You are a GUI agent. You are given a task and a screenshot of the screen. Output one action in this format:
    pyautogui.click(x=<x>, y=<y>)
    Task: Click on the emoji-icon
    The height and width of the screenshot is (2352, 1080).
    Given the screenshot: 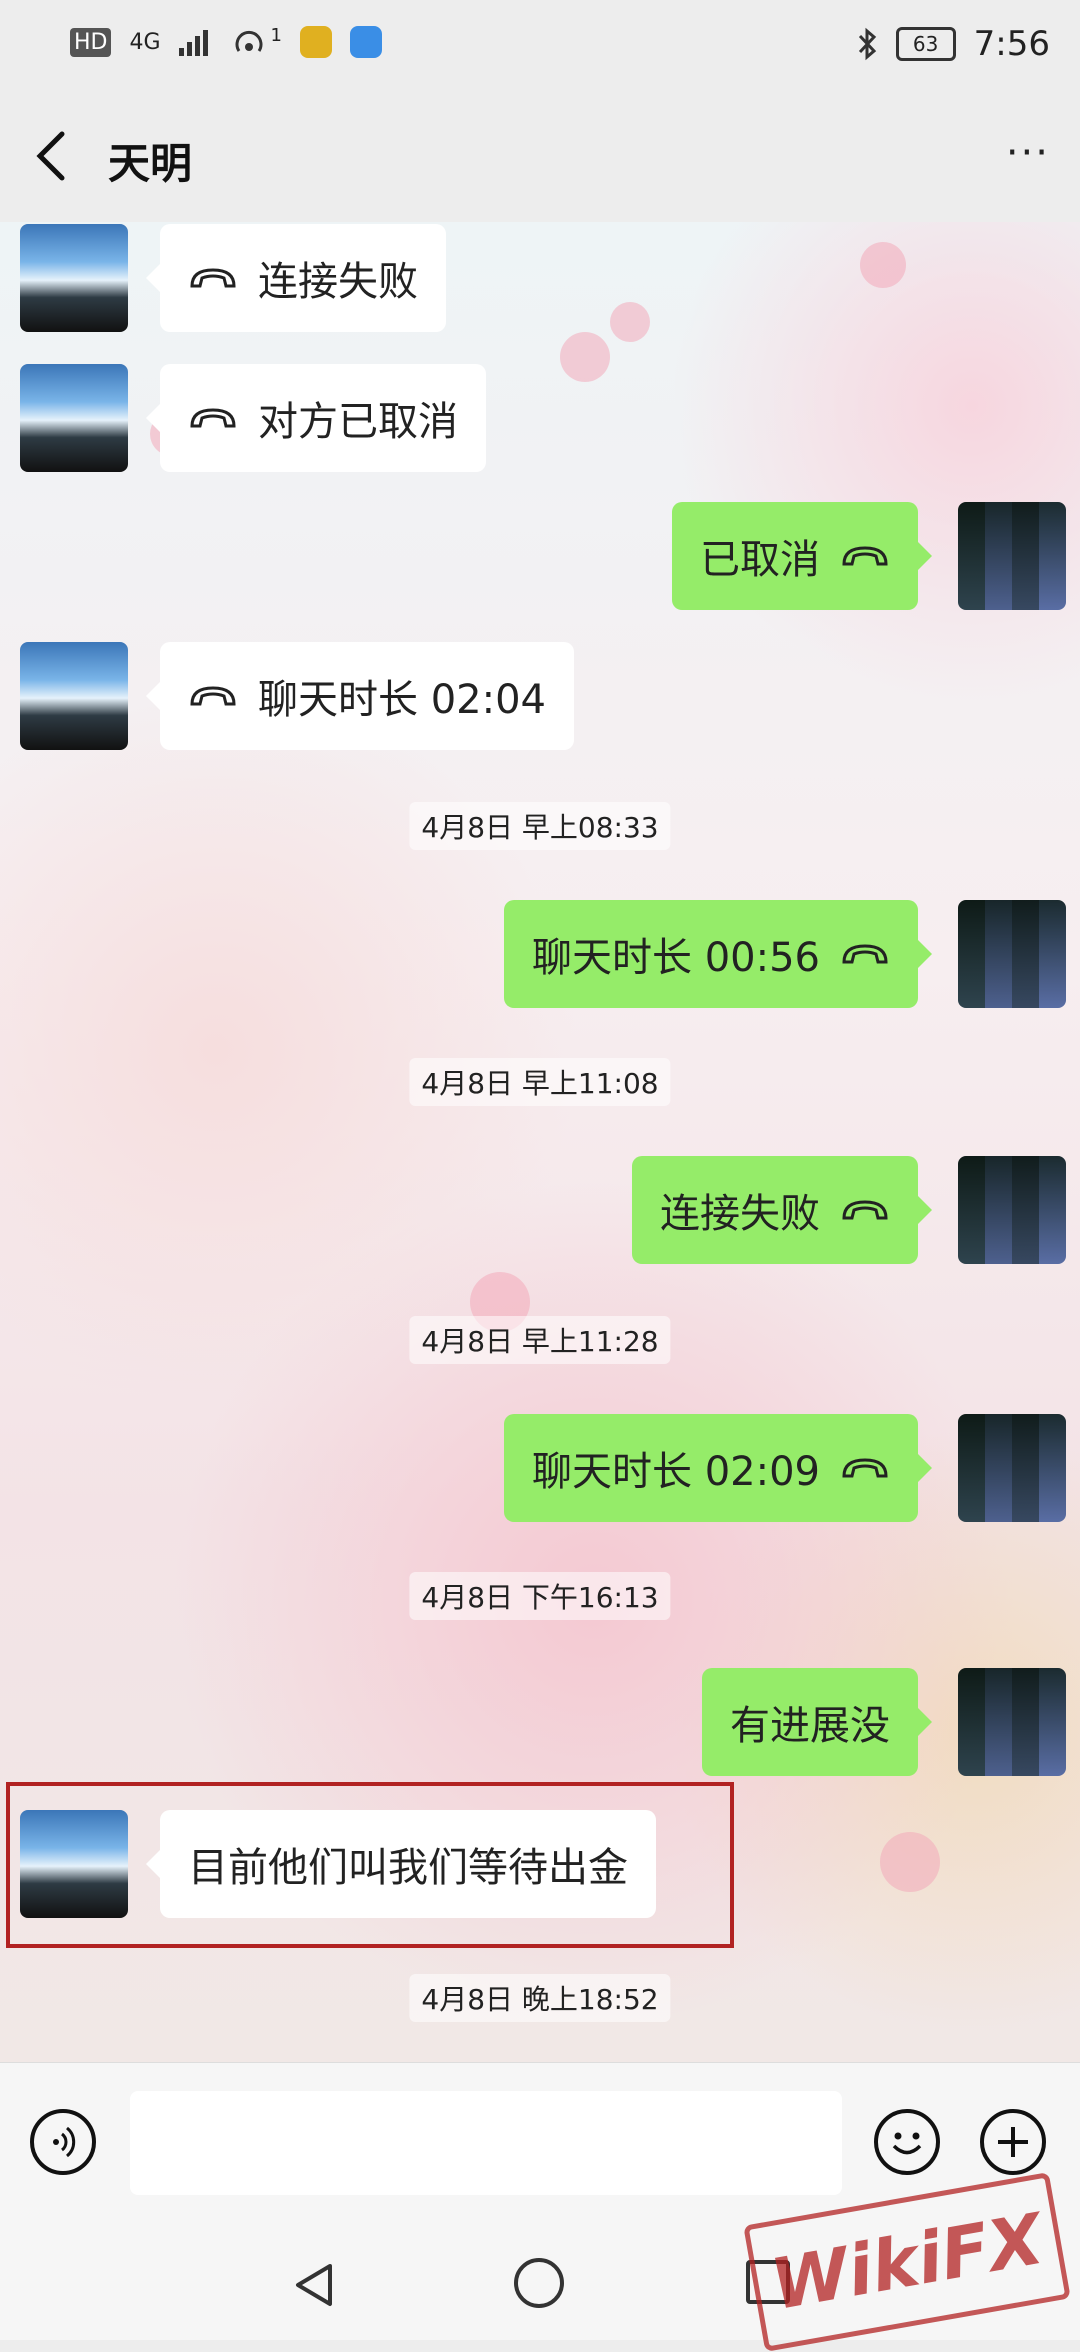 What is the action you would take?
    pyautogui.click(x=907, y=2143)
    